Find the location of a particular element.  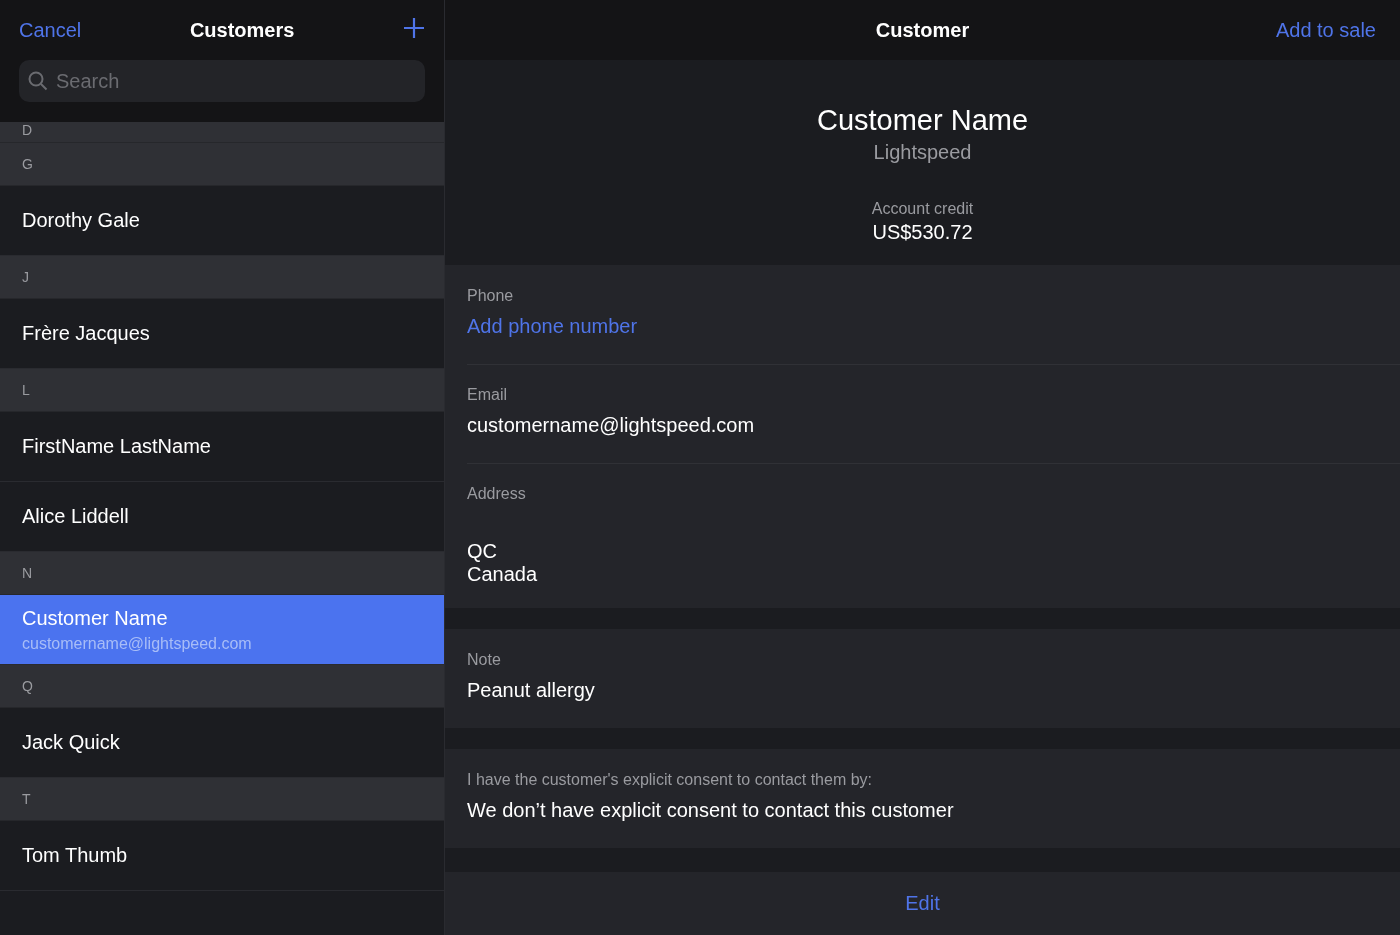

customer-row: FirstName LastName is located at coordinates (222, 447).